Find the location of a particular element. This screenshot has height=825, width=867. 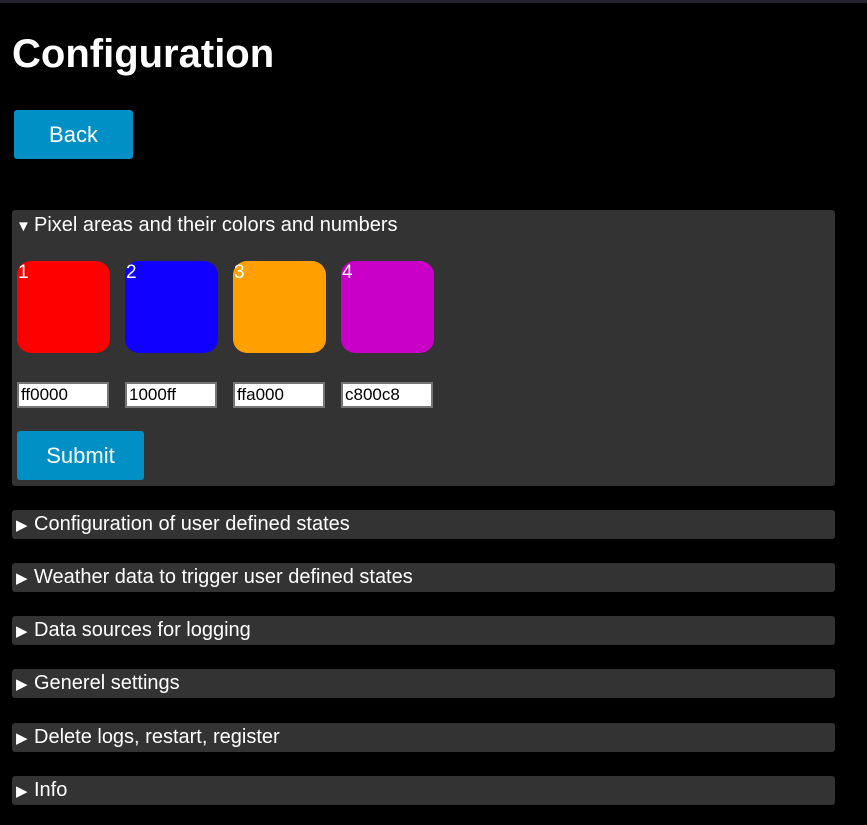

section-summary: ▶ Configuration of user defined states is located at coordinates (183, 525).